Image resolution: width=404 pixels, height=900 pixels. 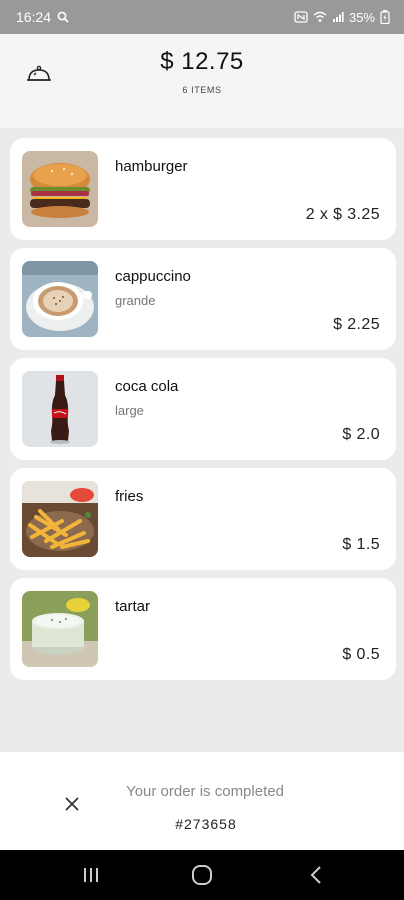 I want to click on item-price: $ 1.5, so click(x=361, y=544).